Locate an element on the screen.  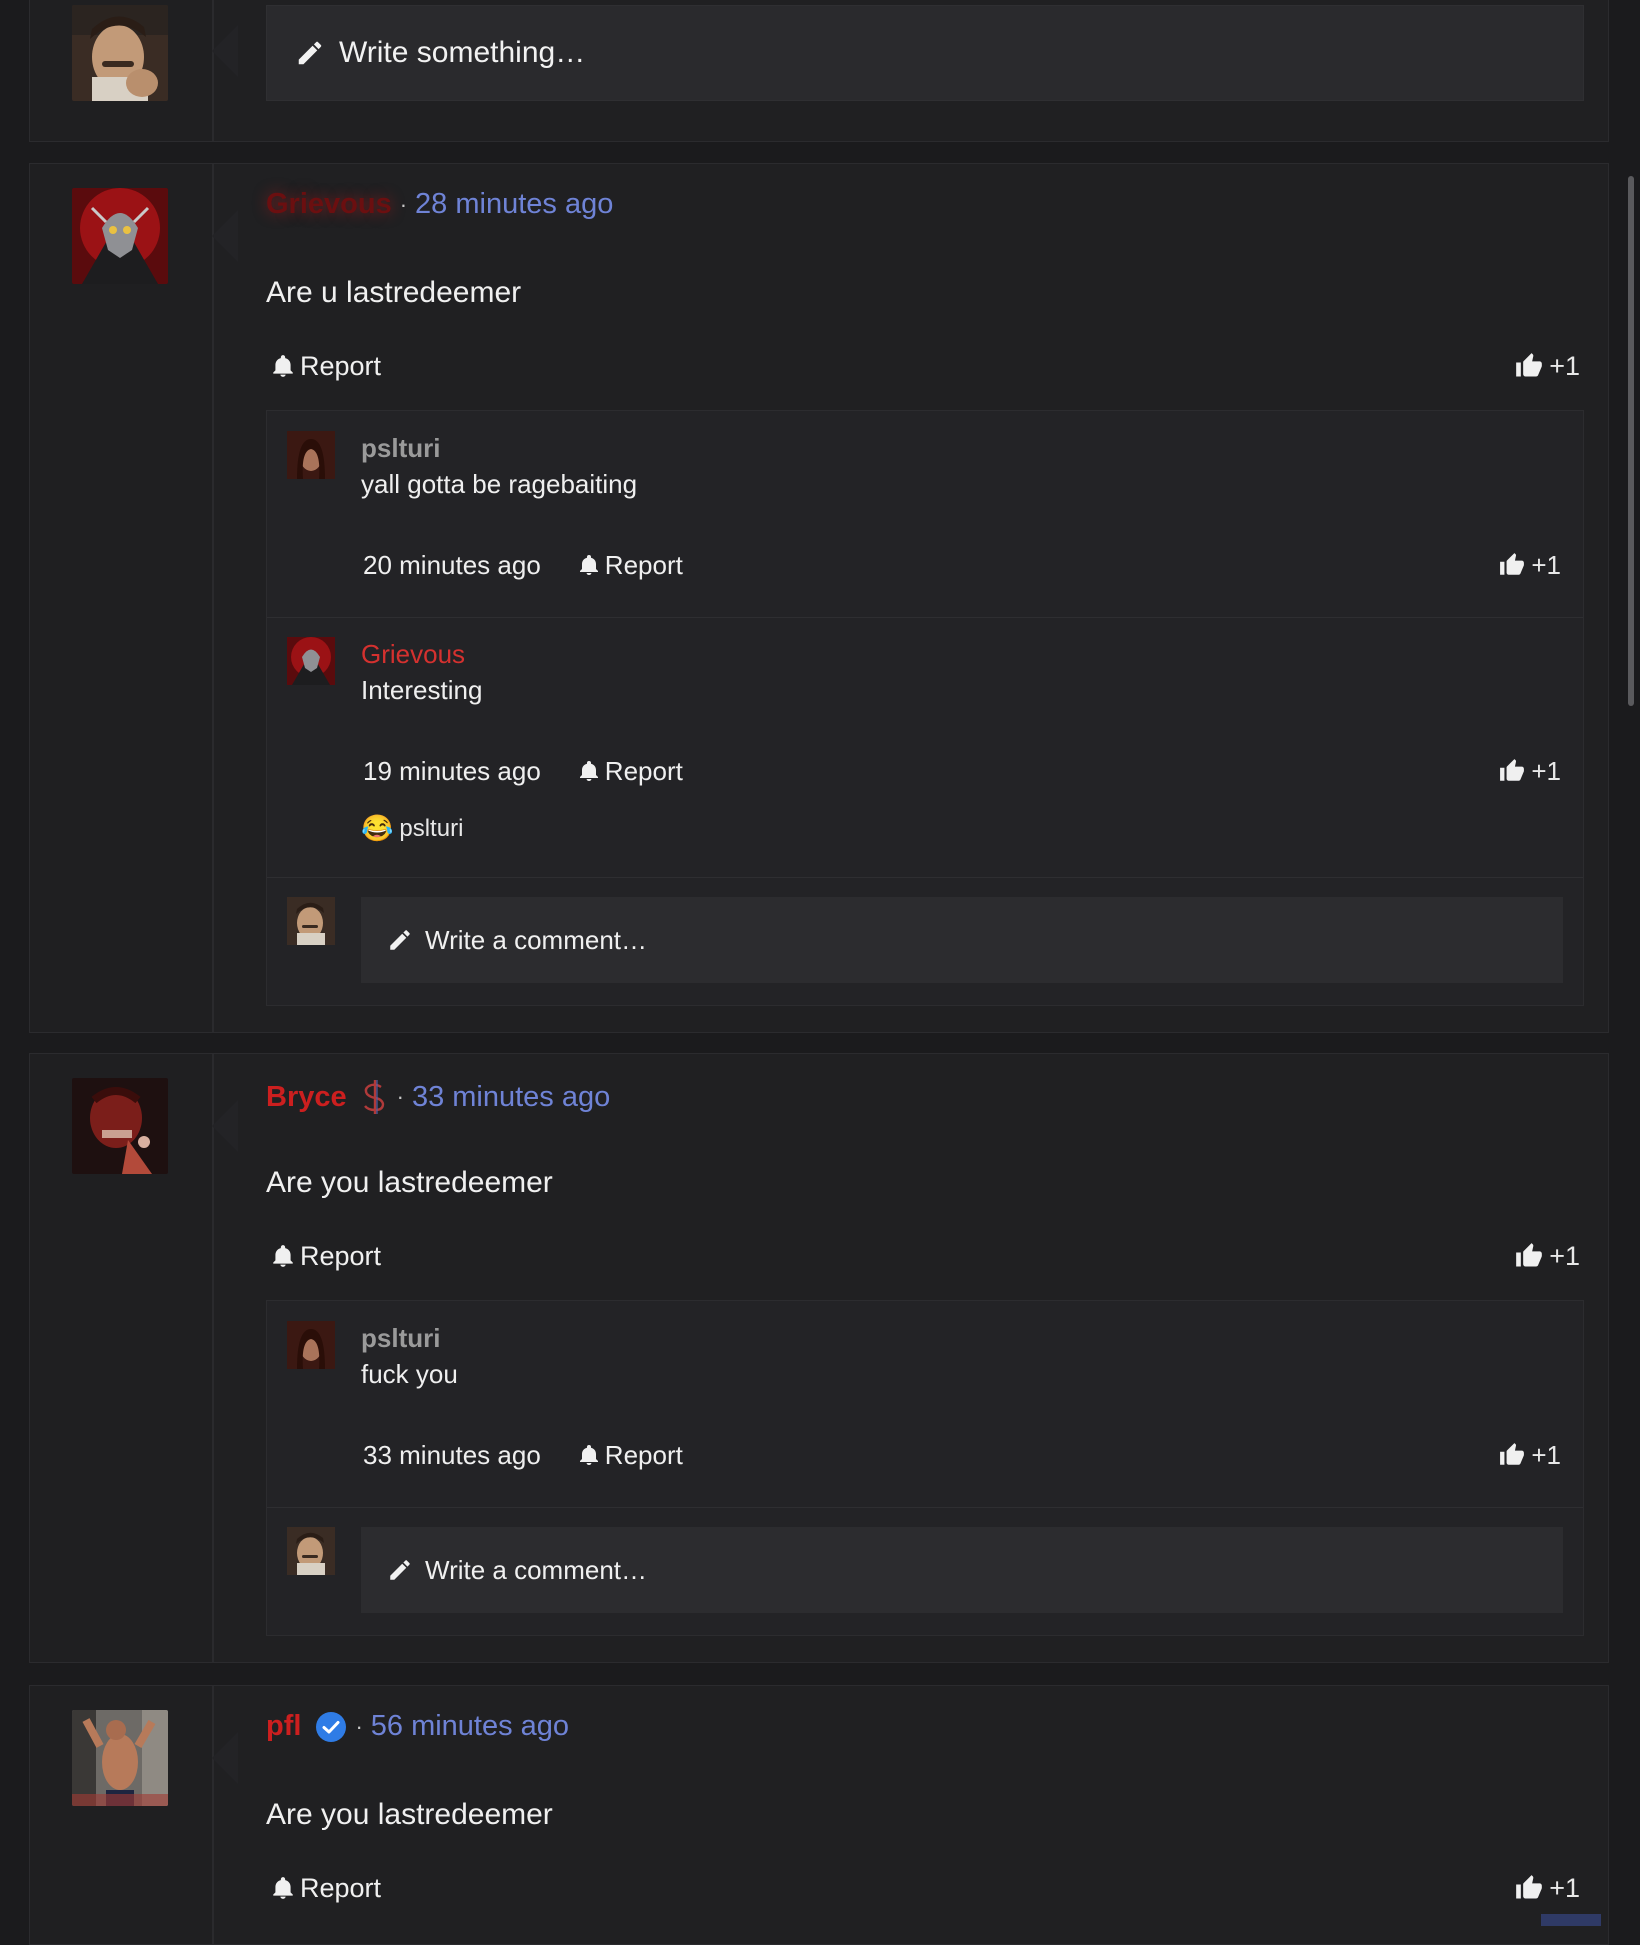
post-text: Are you lastredeemer is located at coordinates (409, 1814).